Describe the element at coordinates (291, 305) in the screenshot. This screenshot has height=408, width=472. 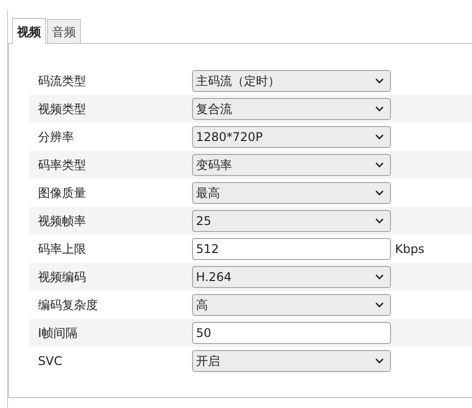
I see `dropdown: 高` at that location.